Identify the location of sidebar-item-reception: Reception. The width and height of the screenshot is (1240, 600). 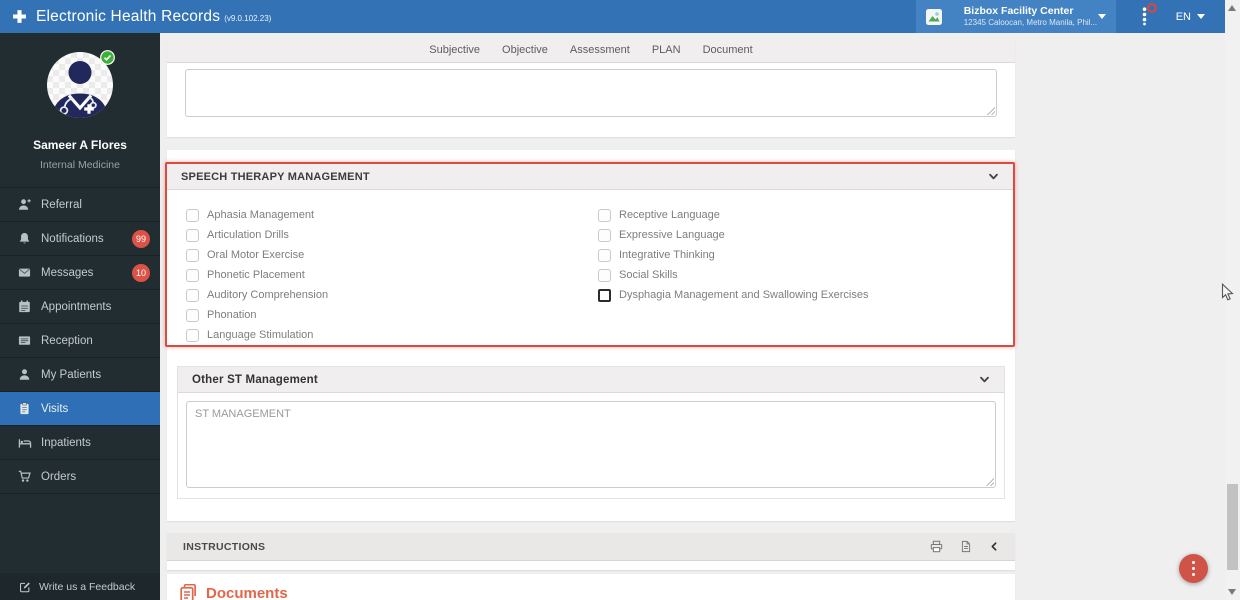
(80, 341).